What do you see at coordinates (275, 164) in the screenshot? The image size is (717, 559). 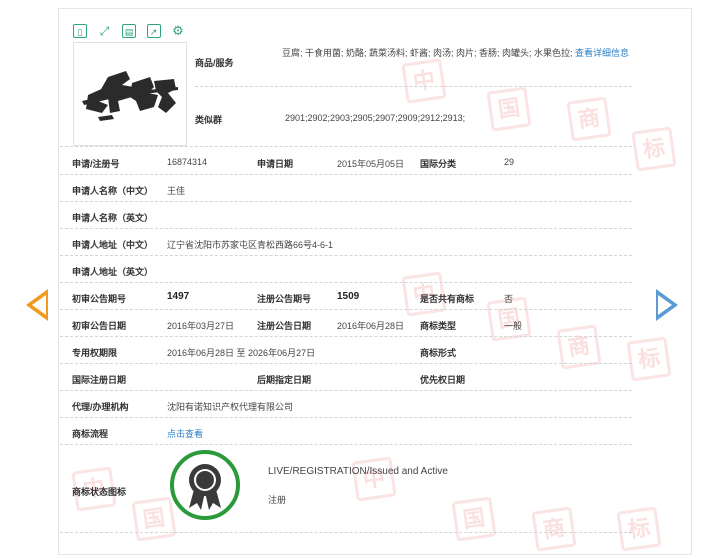 I see `apply-date-label: 申请日期` at bounding box center [275, 164].